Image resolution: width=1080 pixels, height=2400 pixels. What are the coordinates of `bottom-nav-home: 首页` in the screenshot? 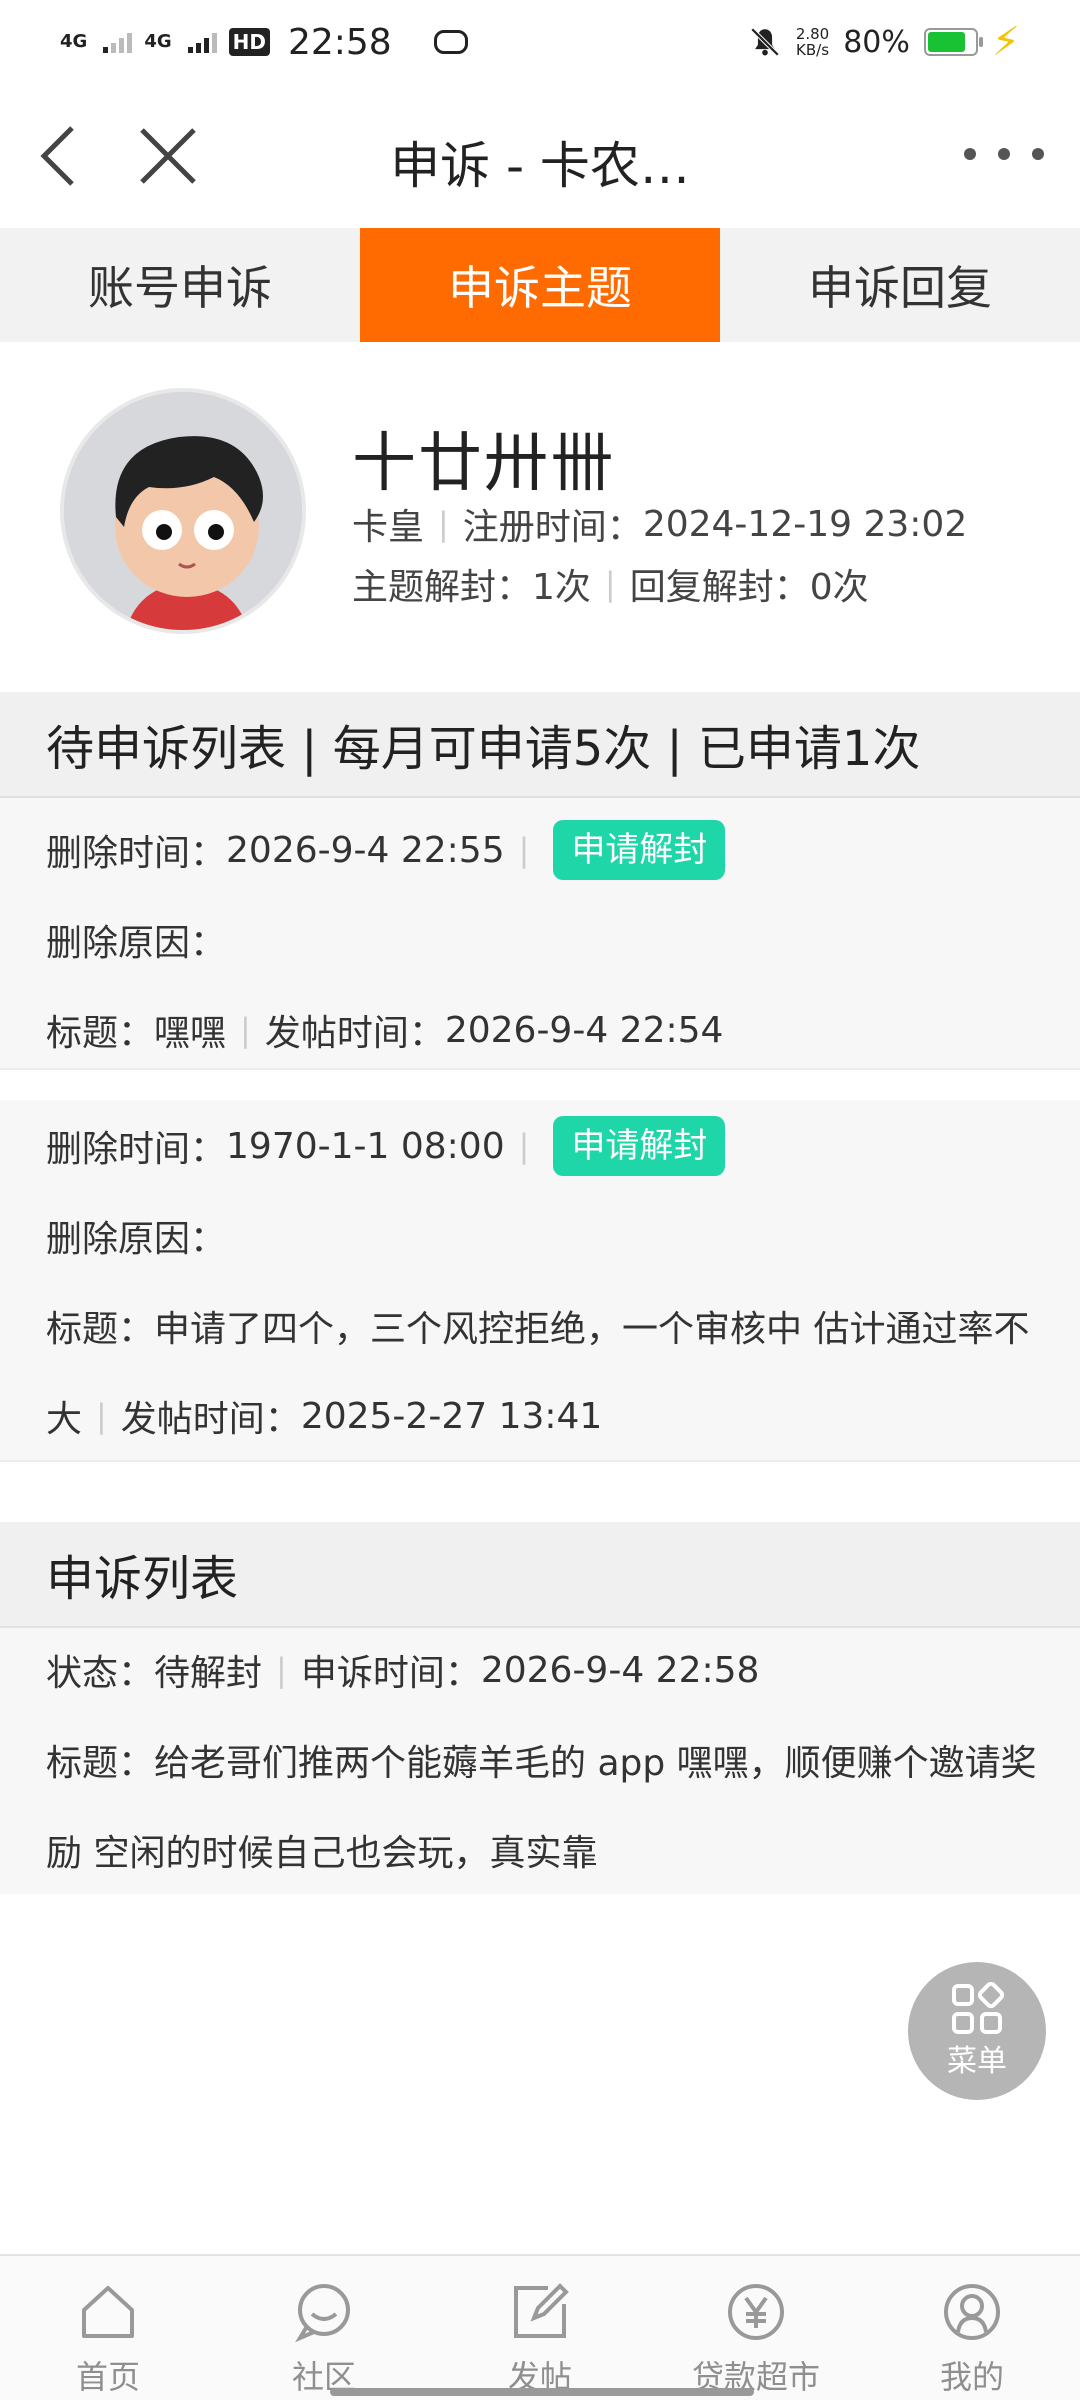 It's located at (108, 2328).